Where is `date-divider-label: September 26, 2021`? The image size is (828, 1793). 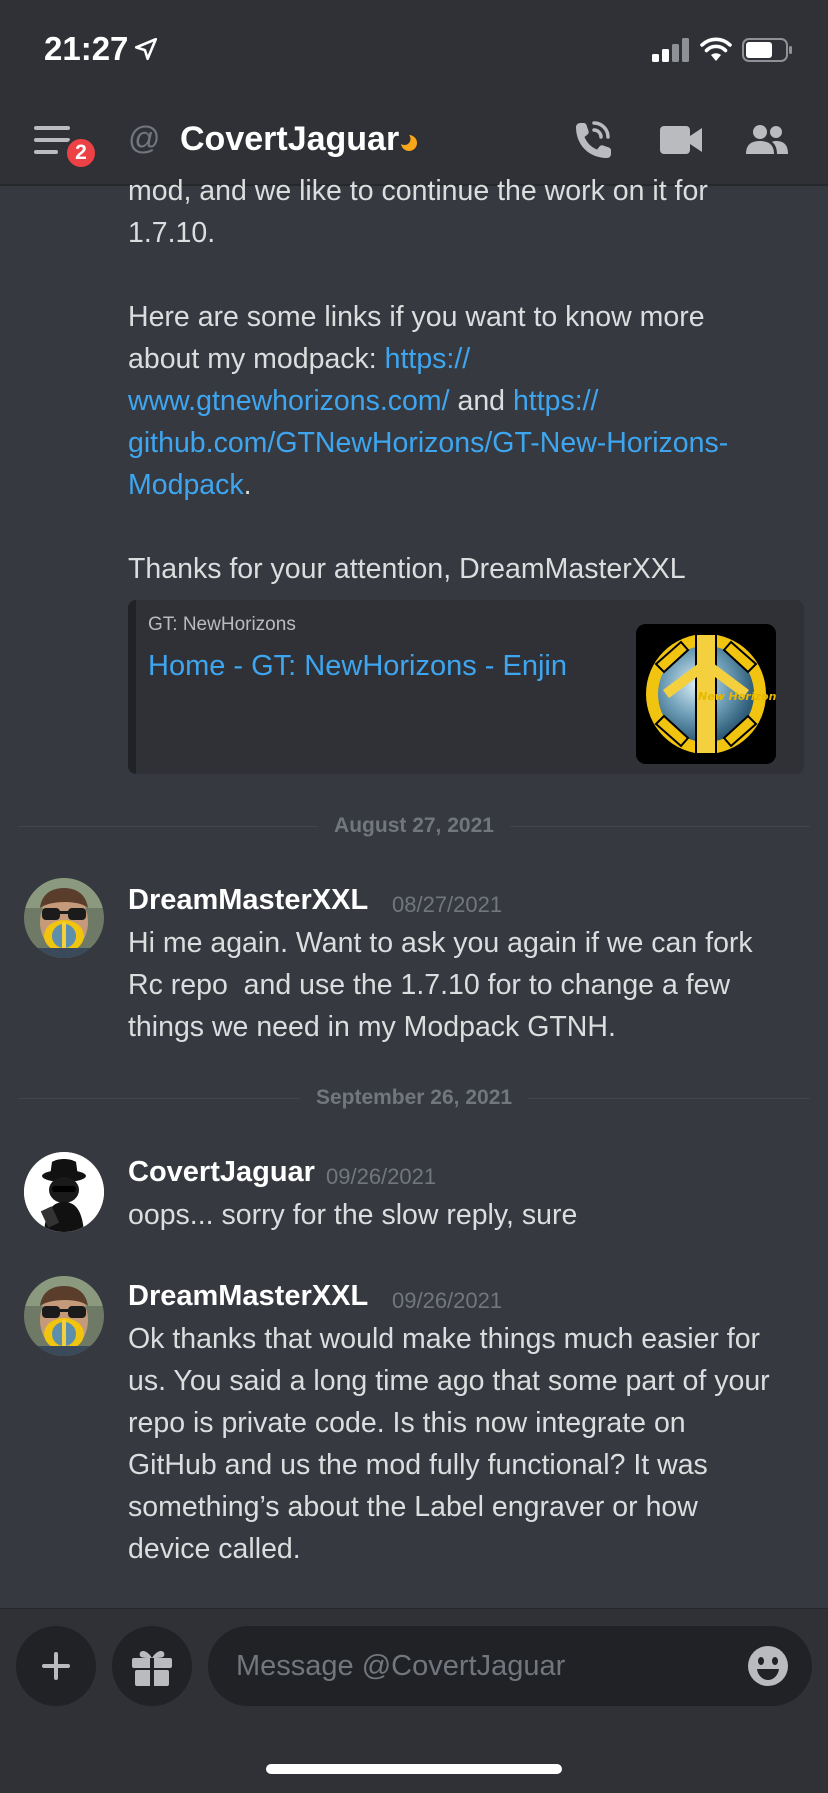 date-divider-label: September 26, 2021 is located at coordinates (414, 1097).